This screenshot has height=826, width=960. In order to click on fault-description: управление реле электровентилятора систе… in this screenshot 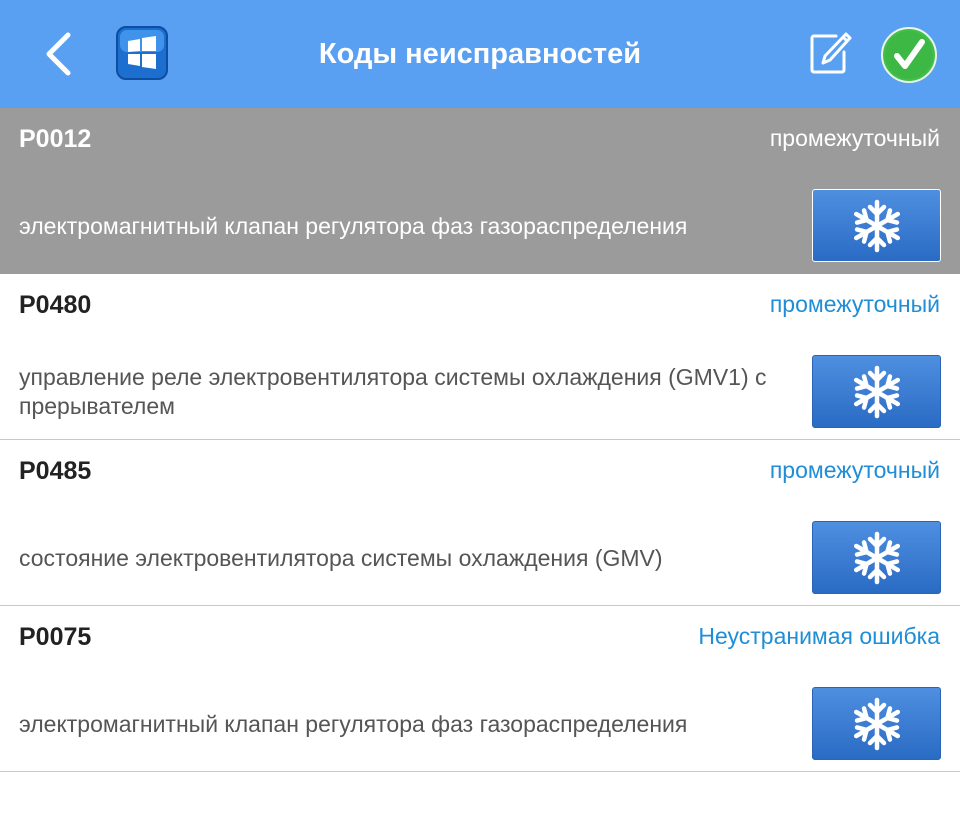, I will do `click(393, 391)`.